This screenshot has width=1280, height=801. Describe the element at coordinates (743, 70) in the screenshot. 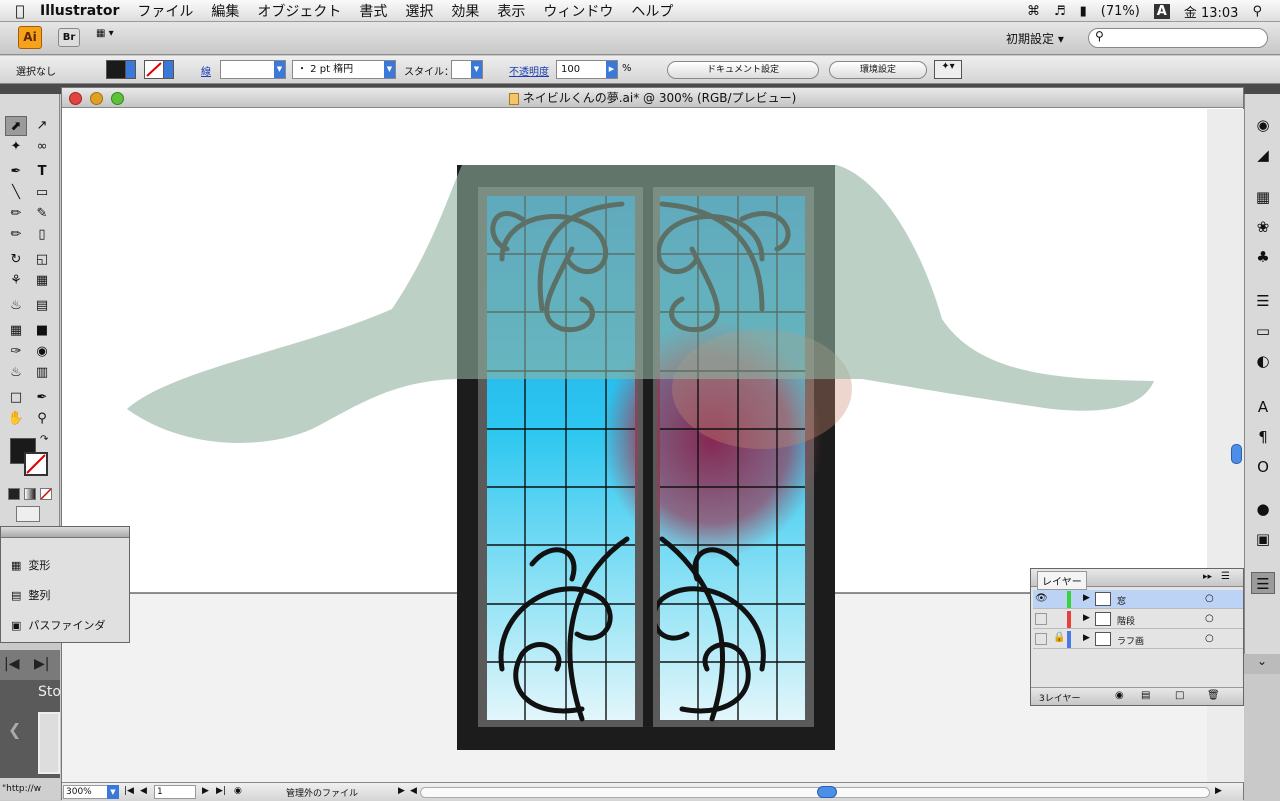

I see `document-setup-button: ドキュメント設定` at that location.